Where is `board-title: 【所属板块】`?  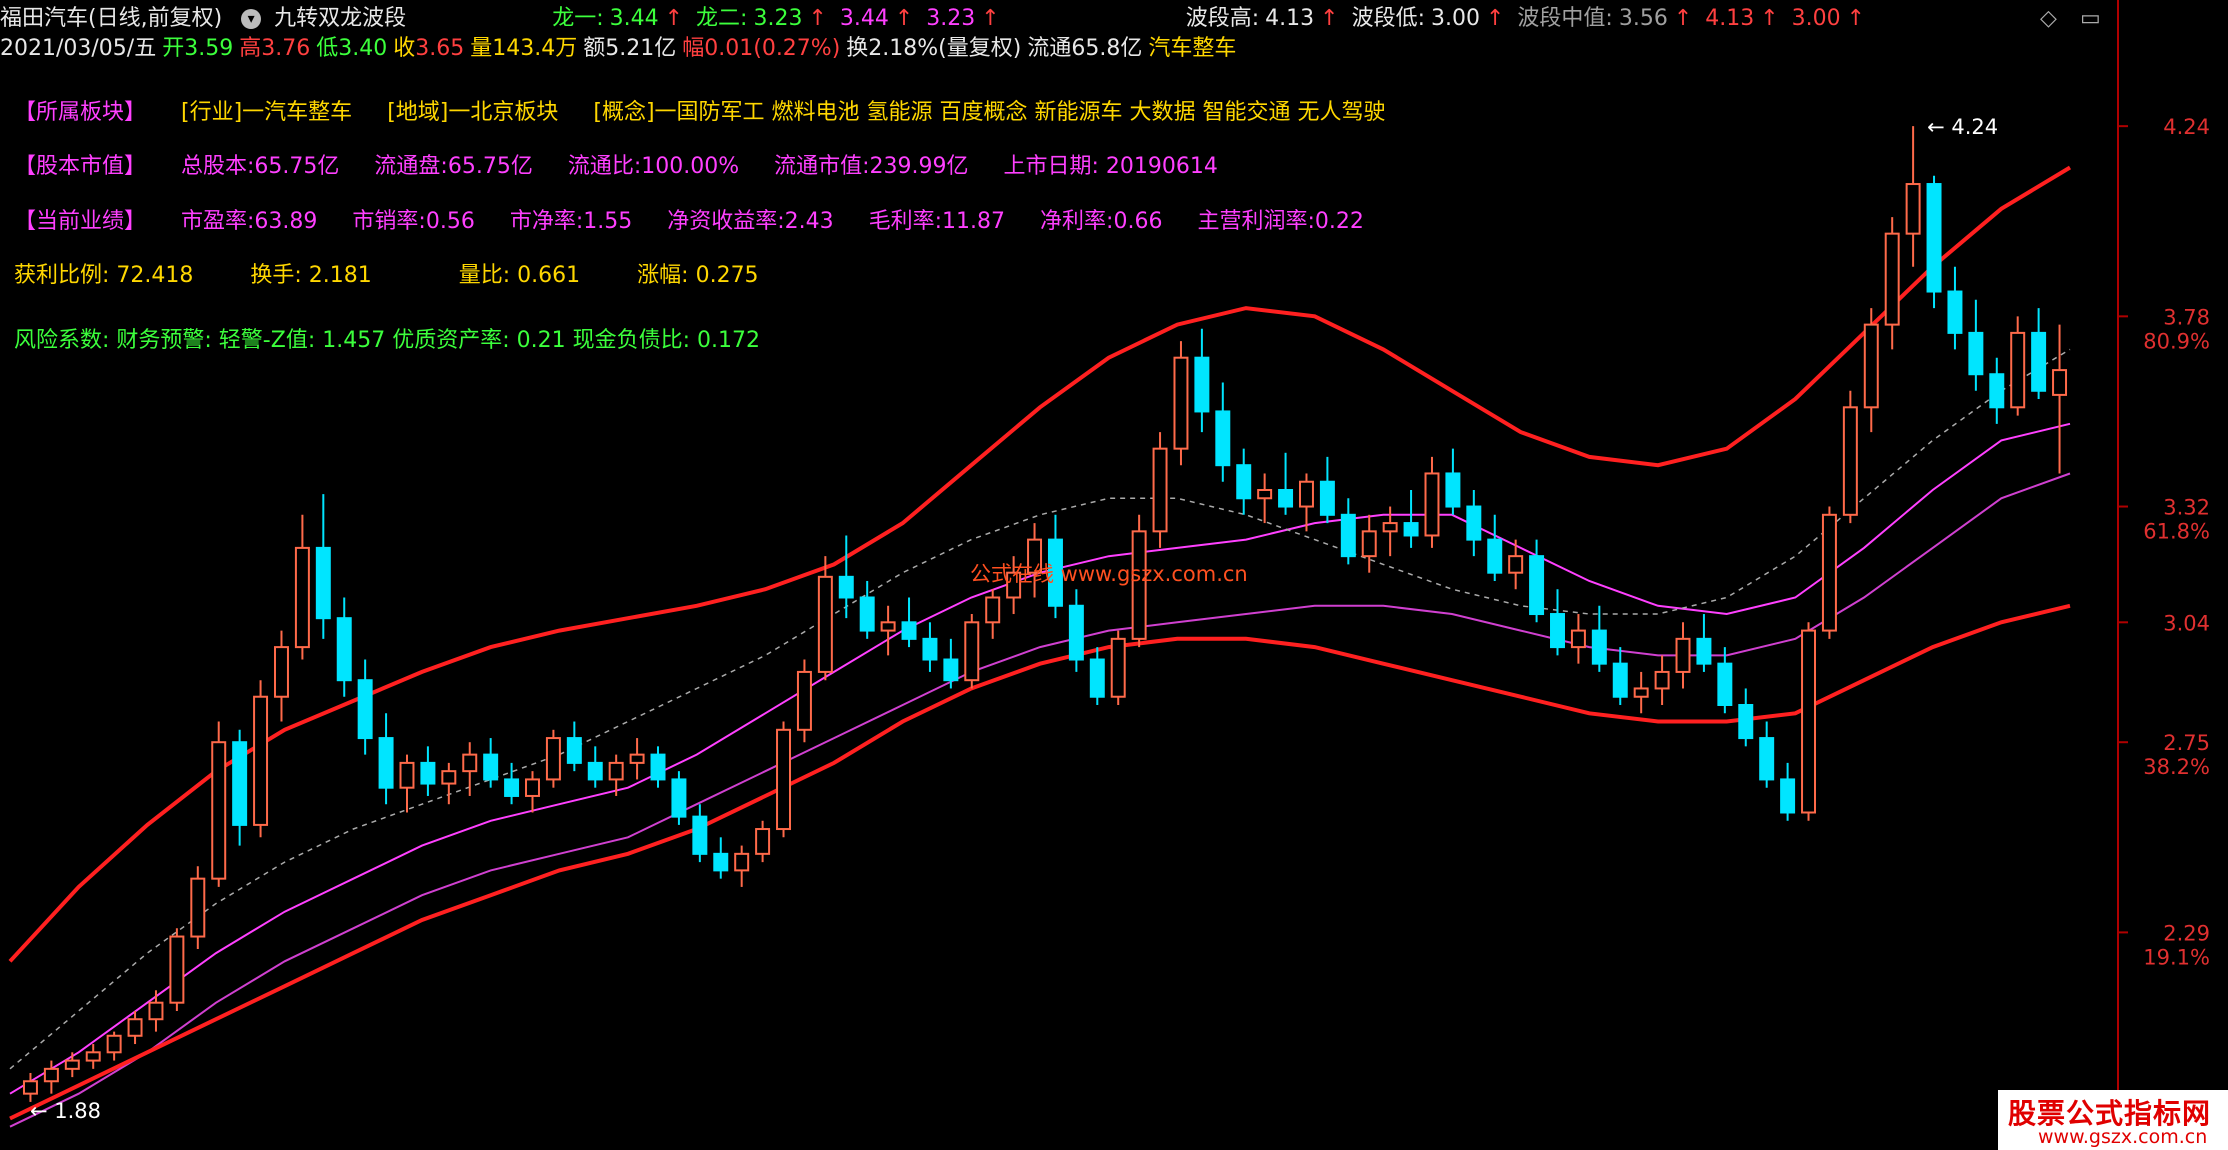
board-title: 【所属板块】 is located at coordinates (80, 112).